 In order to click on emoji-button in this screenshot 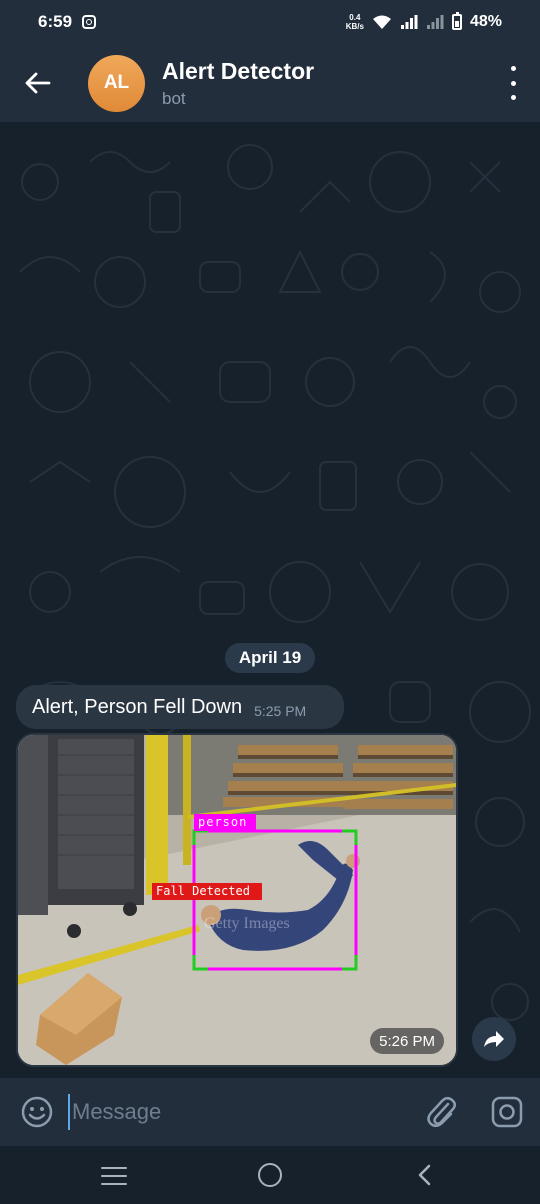, I will do `click(37, 1112)`.